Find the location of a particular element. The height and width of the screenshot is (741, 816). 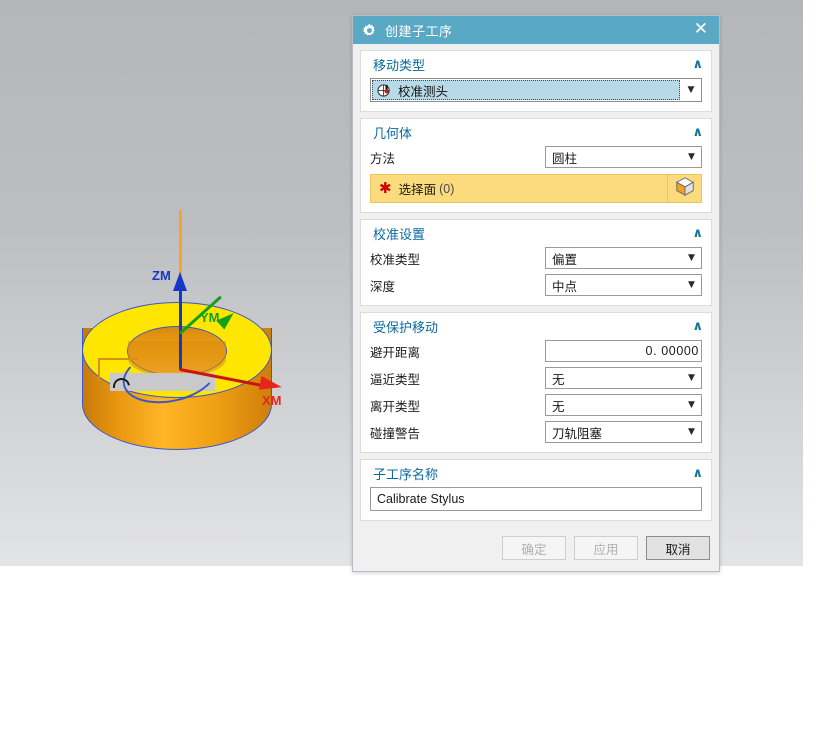

group-geometry: 几何体 ∧ 方法 圆柱 ▼ ✱ 选择面 (0) is located at coordinates (536, 165).